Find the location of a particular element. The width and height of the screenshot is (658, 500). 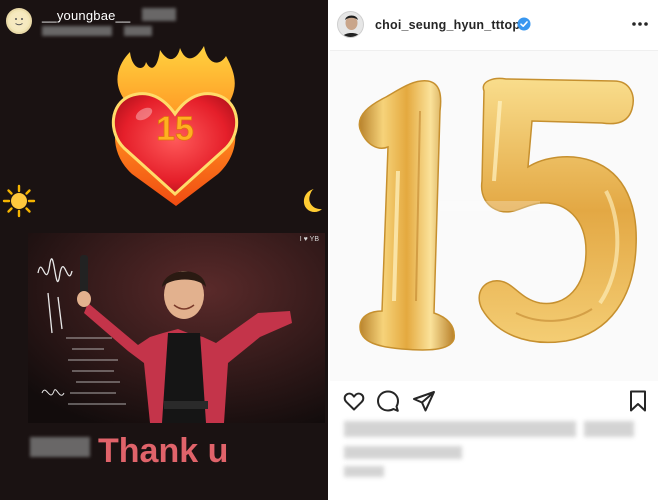

heart-number: 15 is located at coordinates (175, 129).